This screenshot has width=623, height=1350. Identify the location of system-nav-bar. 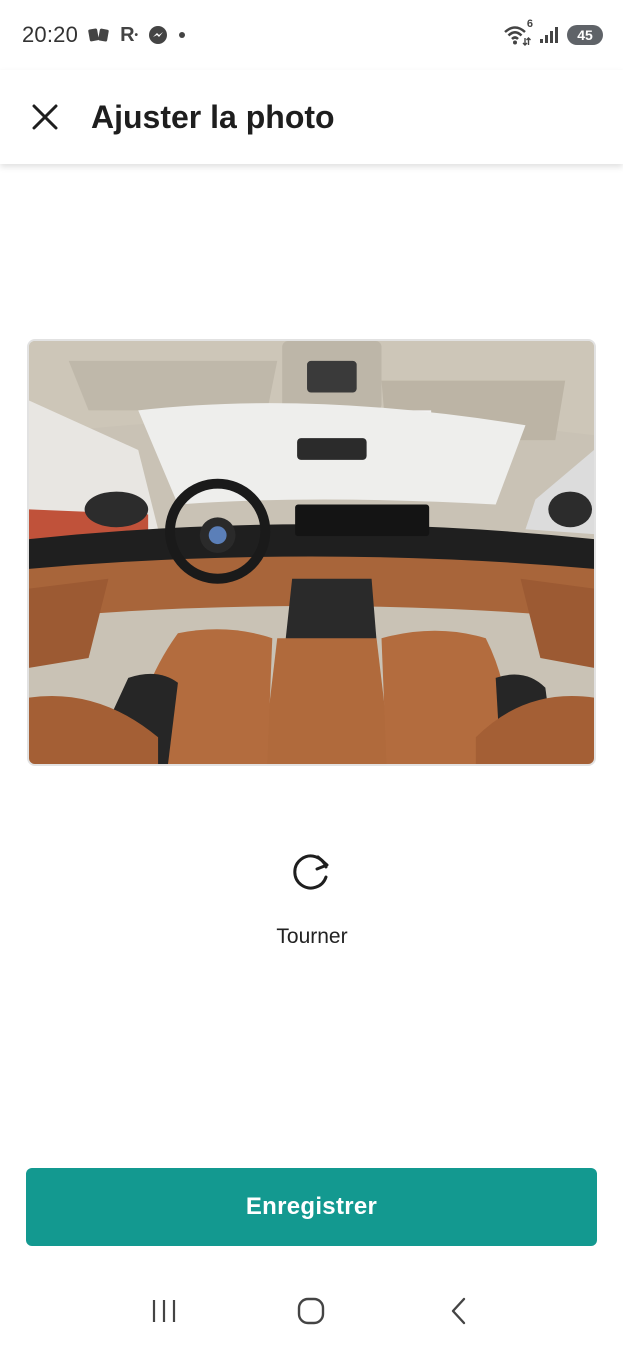
(311, 1311).